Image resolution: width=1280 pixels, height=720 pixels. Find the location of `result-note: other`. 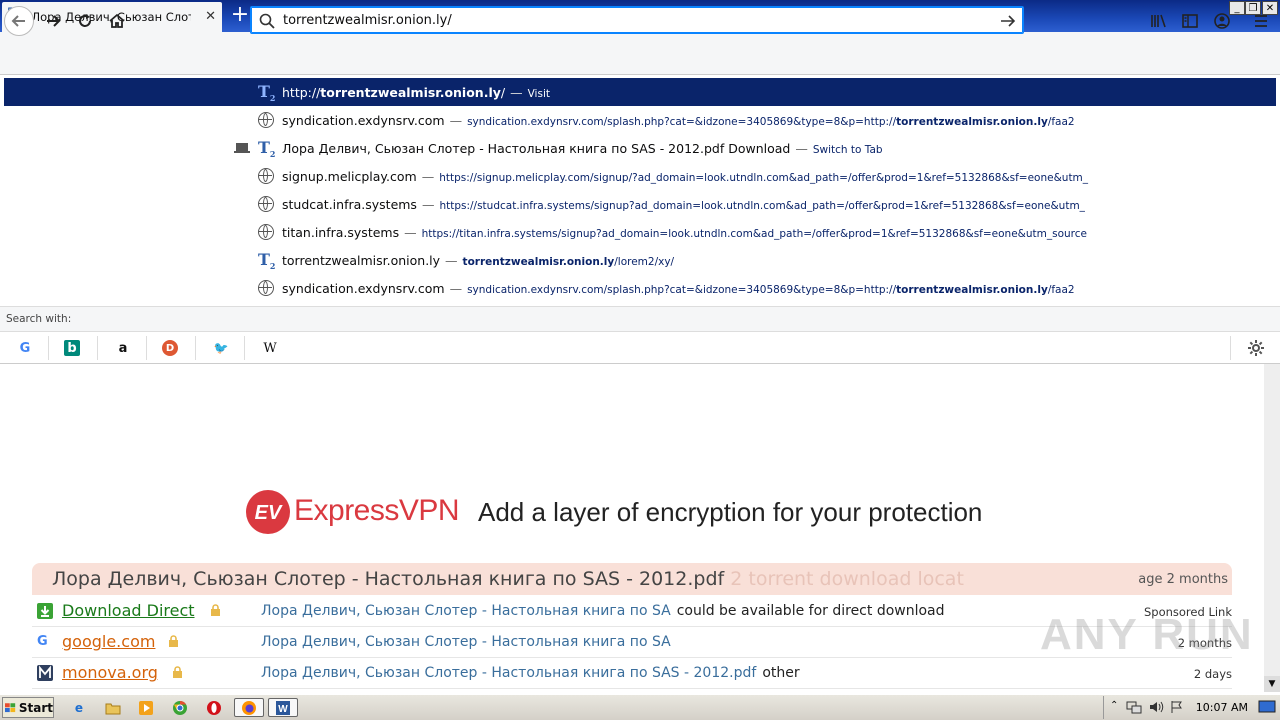

result-note: other is located at coordinates (781, 673).